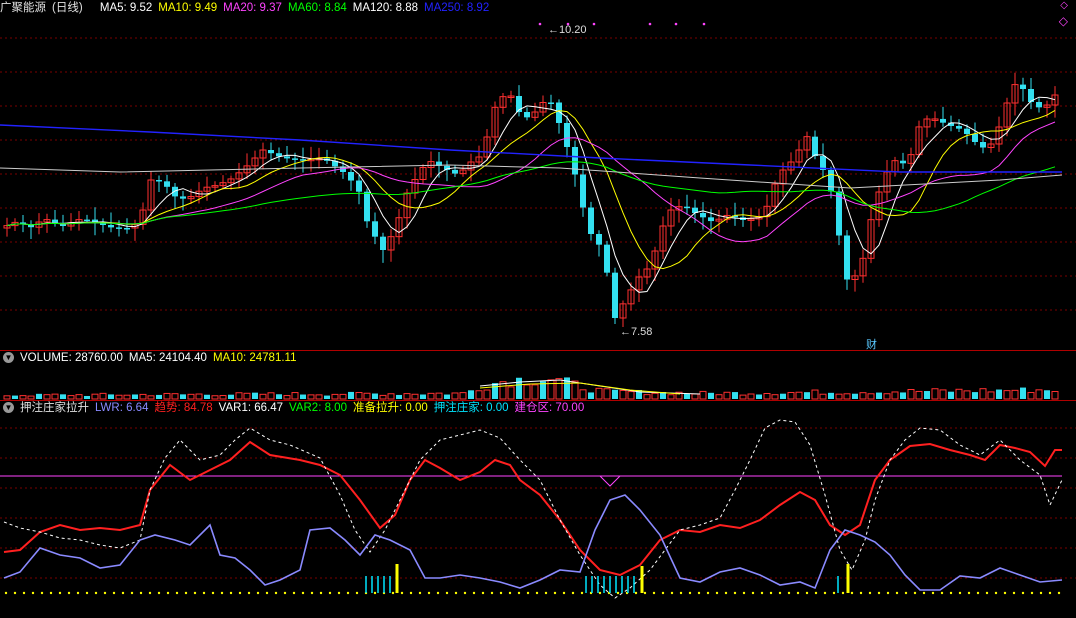  What do you see at coordinates (471, 408) in the screenshot?
I see `legend-bet: 押注庄家: 0.00` at bounding box center [471, 408].